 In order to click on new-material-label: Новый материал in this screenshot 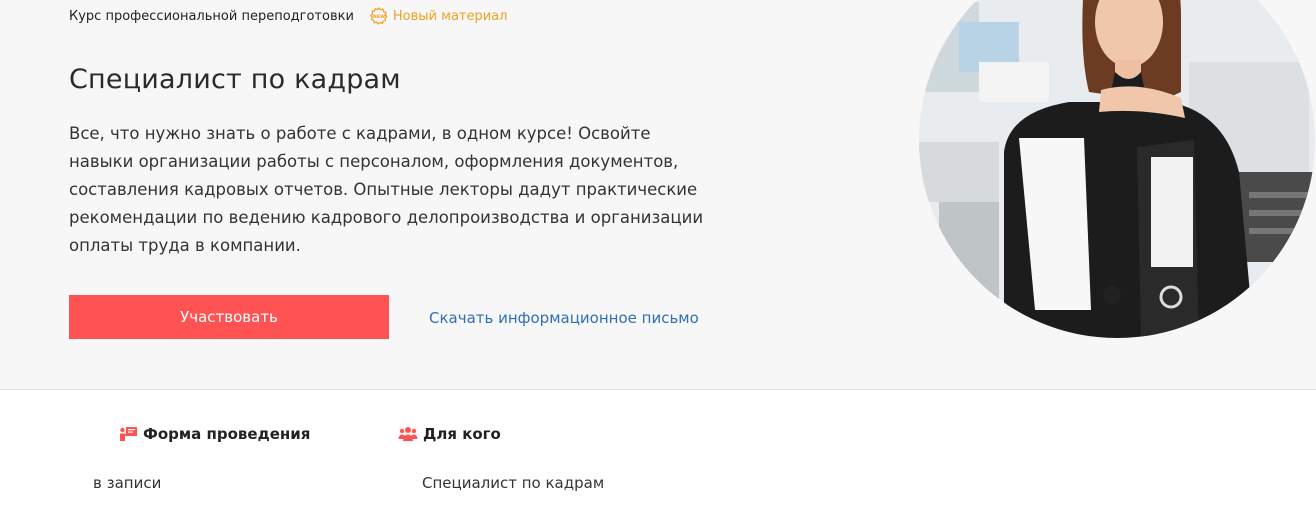, I will do `click(450, 16)`.